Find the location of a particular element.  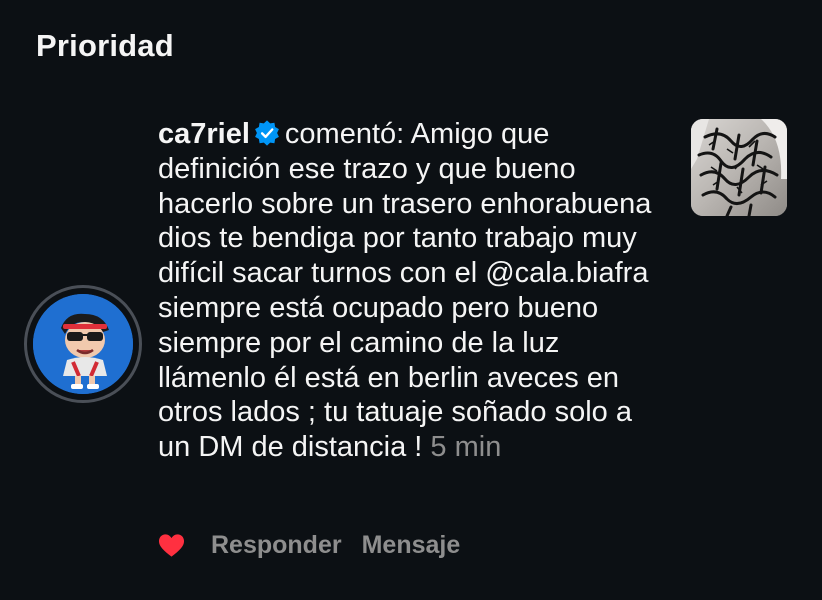

actions-row: Responder Mensaje is located at coordinates (319, 545).